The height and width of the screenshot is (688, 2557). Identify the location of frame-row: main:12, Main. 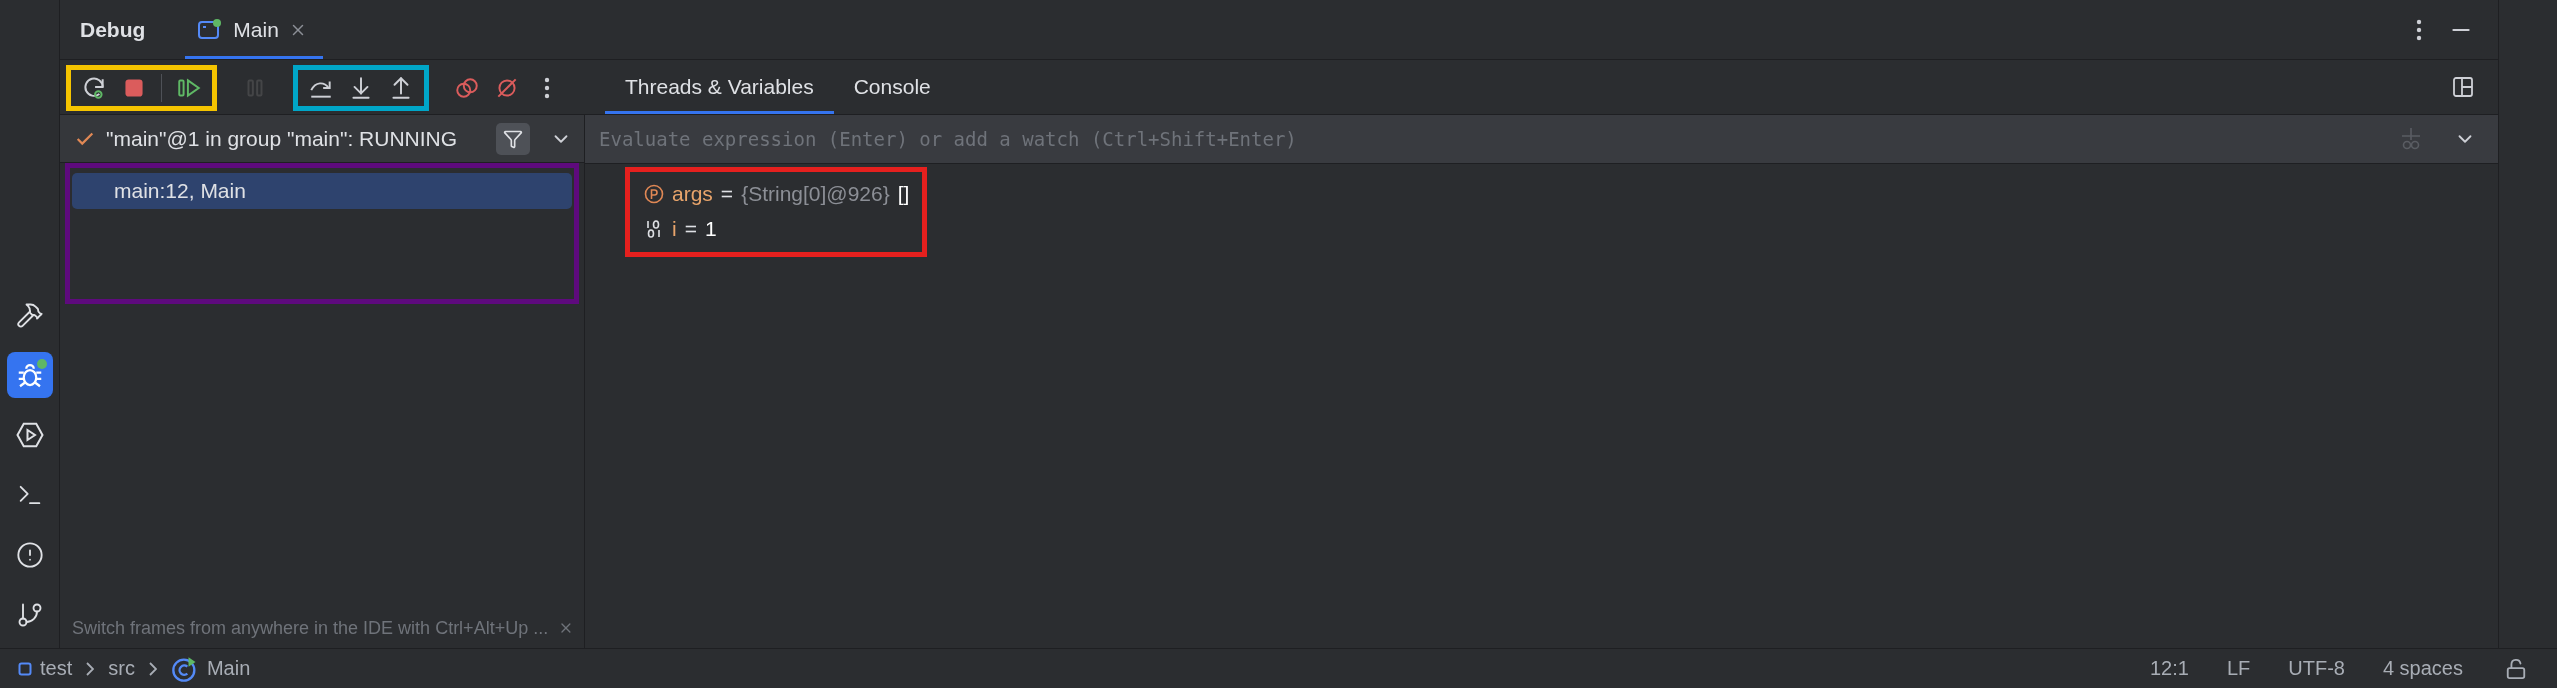
(322, 191).